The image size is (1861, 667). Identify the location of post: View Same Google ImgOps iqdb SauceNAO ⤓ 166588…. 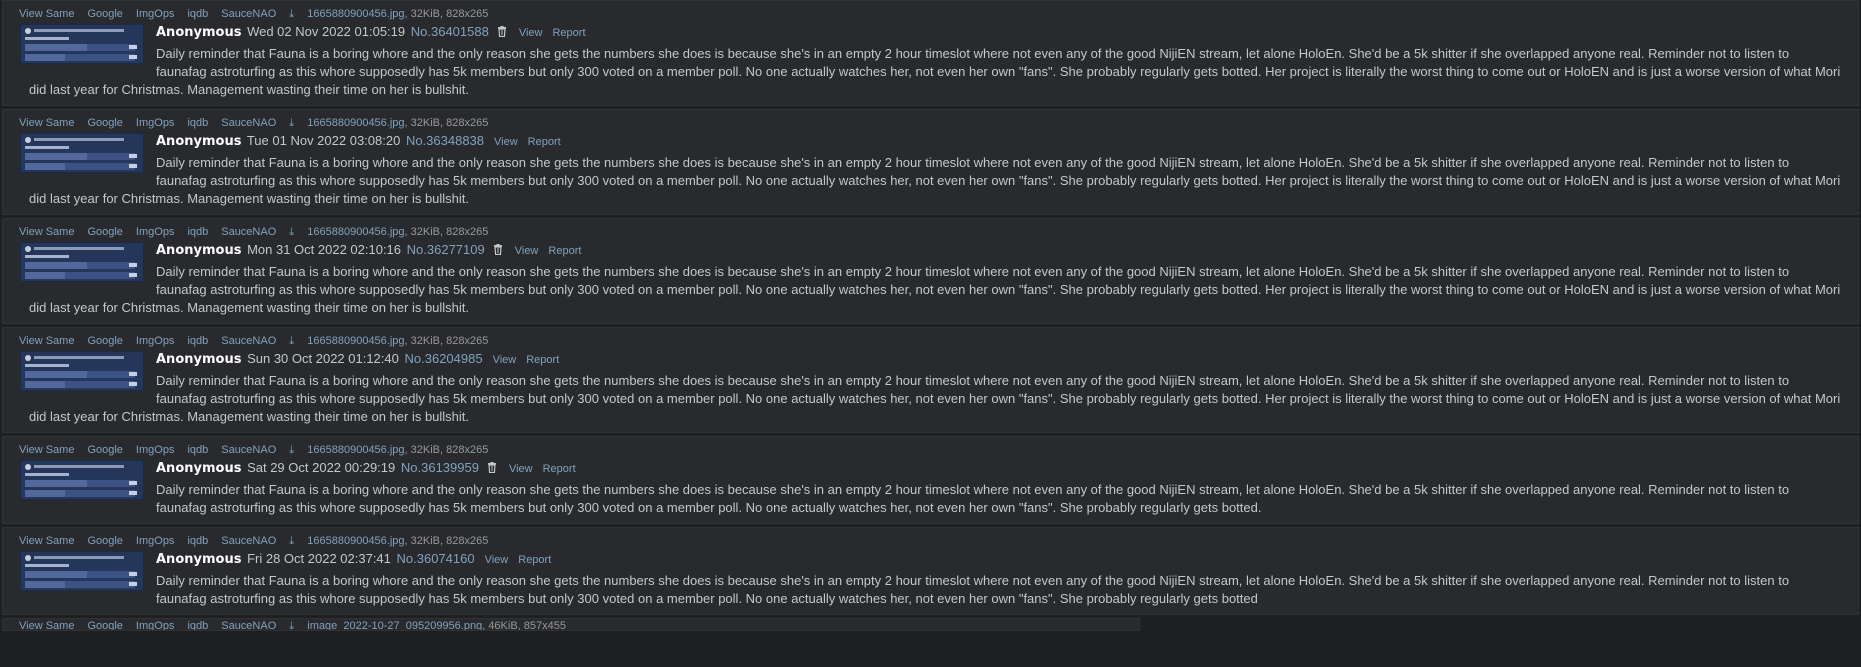
(930, 480).